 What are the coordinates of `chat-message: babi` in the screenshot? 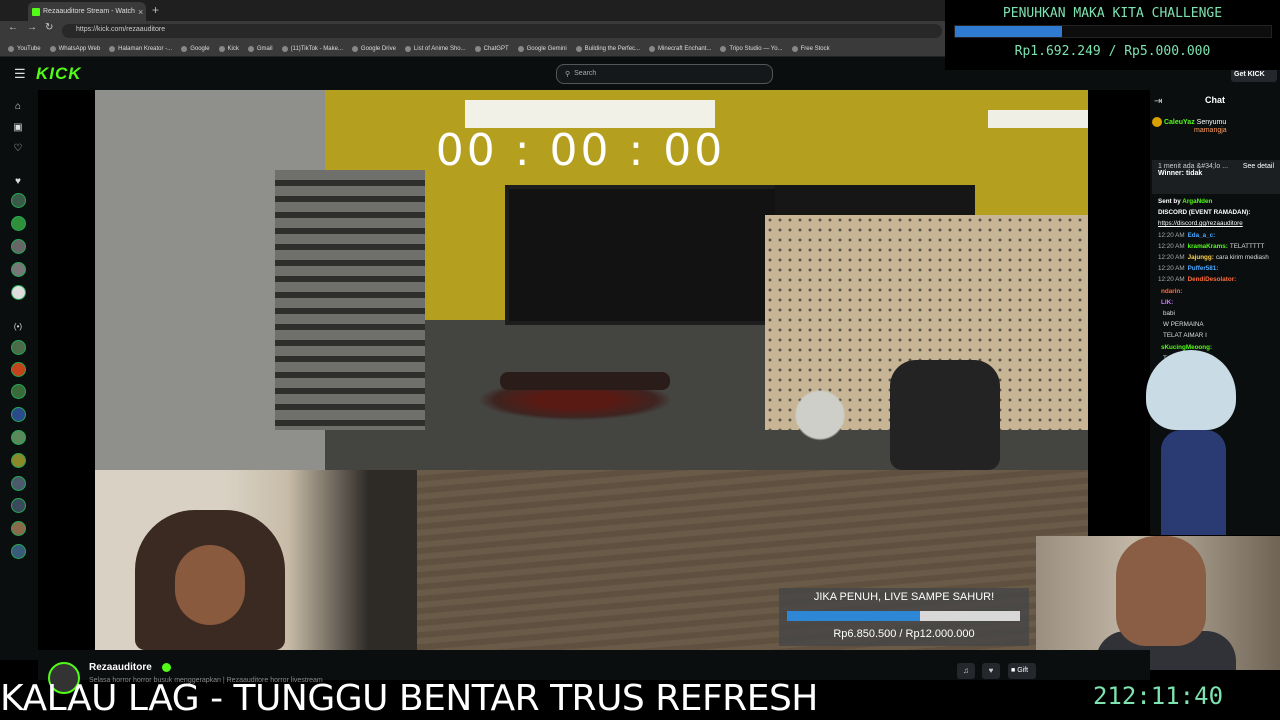 It's located at (1219, 313).